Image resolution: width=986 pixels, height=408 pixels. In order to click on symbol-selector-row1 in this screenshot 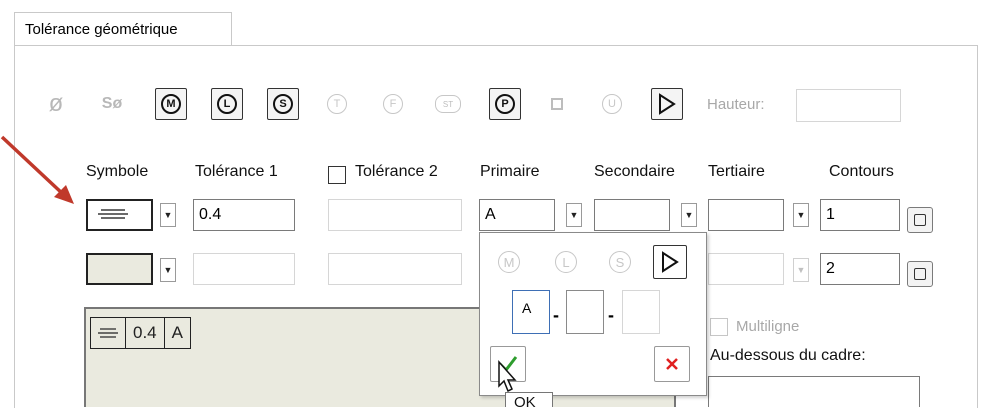, I will do `click(119, 215)`.